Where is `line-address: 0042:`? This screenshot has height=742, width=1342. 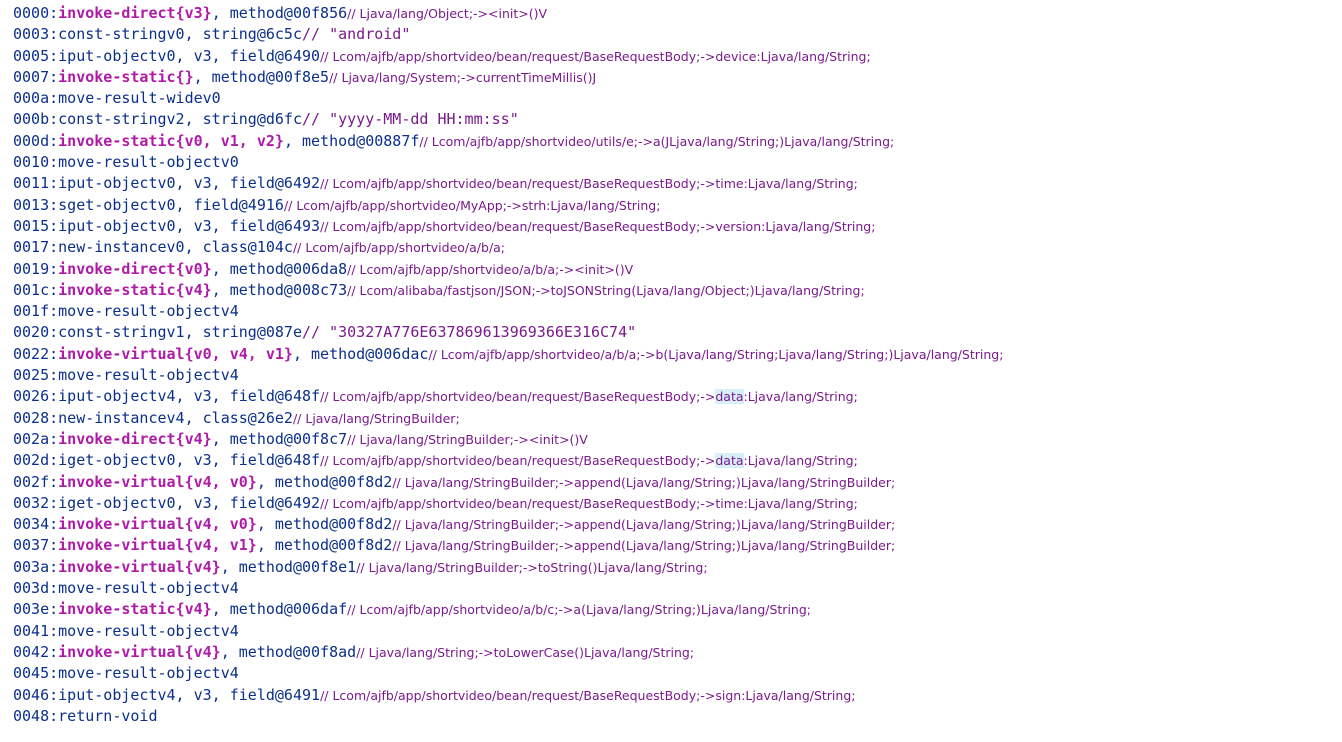
line-address: 0042: is located at coordinates (36, 651).